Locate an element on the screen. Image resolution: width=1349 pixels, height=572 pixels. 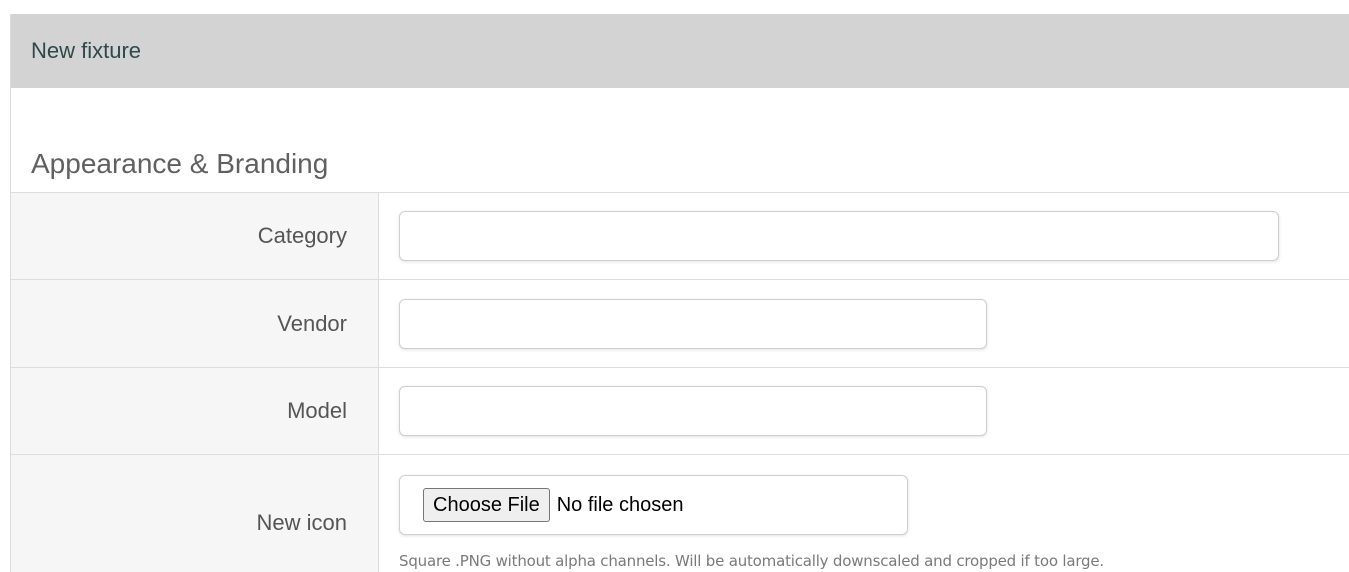
icon-file-input: Choose File No file chosen is located at coordinates (653, 505).